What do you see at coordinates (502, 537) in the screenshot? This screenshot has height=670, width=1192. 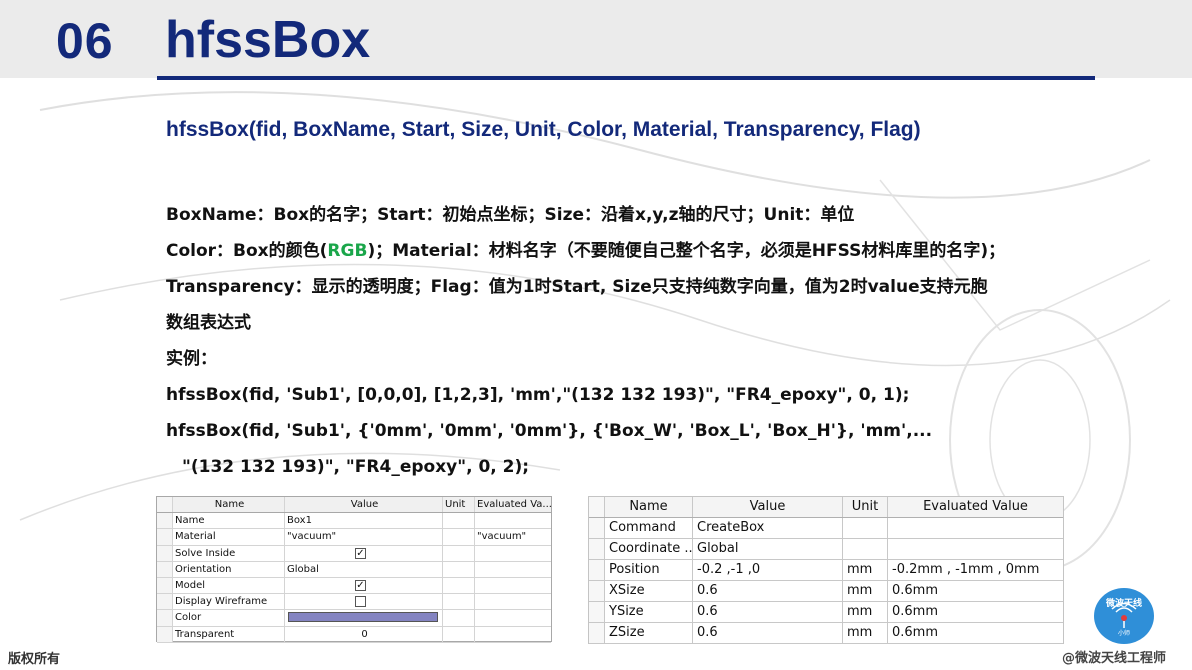 I see `property-evaluated: "vacuum"` at bounding box center [502, 537].